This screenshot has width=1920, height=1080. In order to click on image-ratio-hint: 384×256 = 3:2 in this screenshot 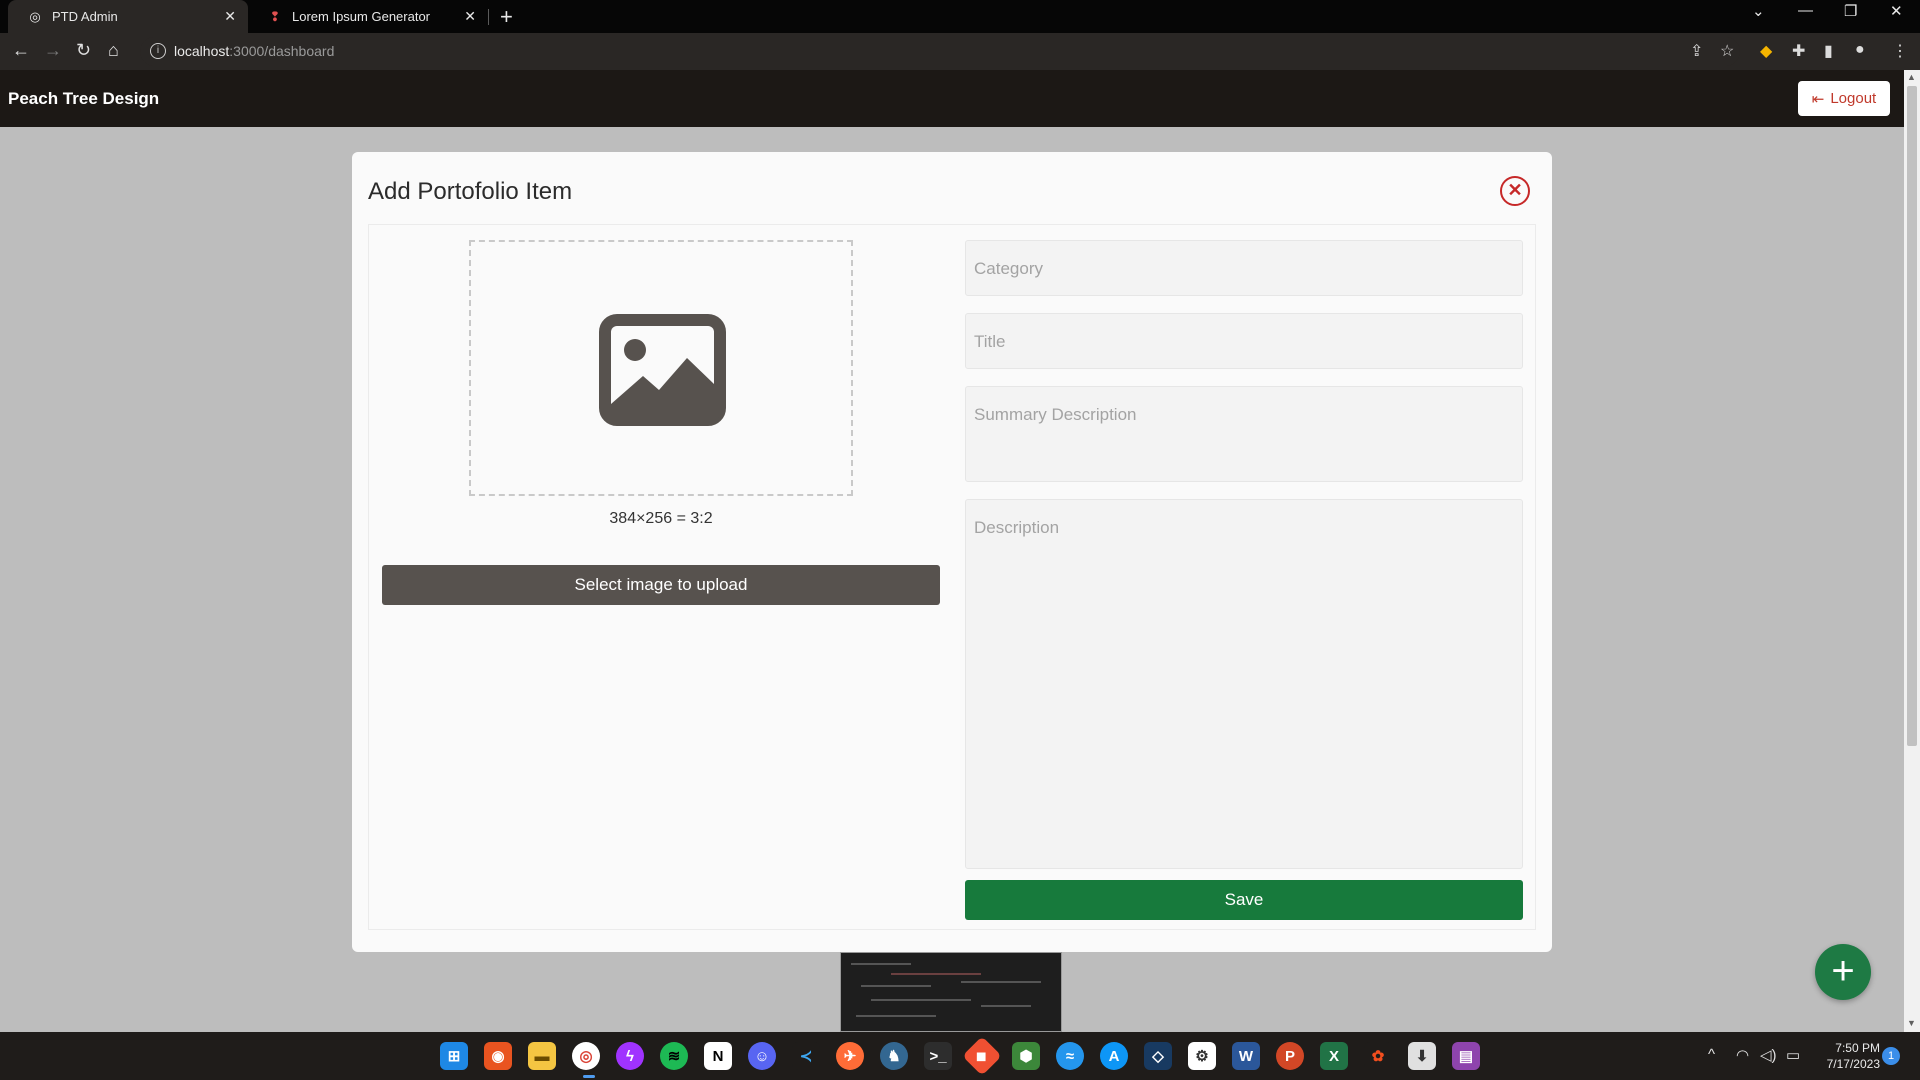, I will do `click(661, 518)`.